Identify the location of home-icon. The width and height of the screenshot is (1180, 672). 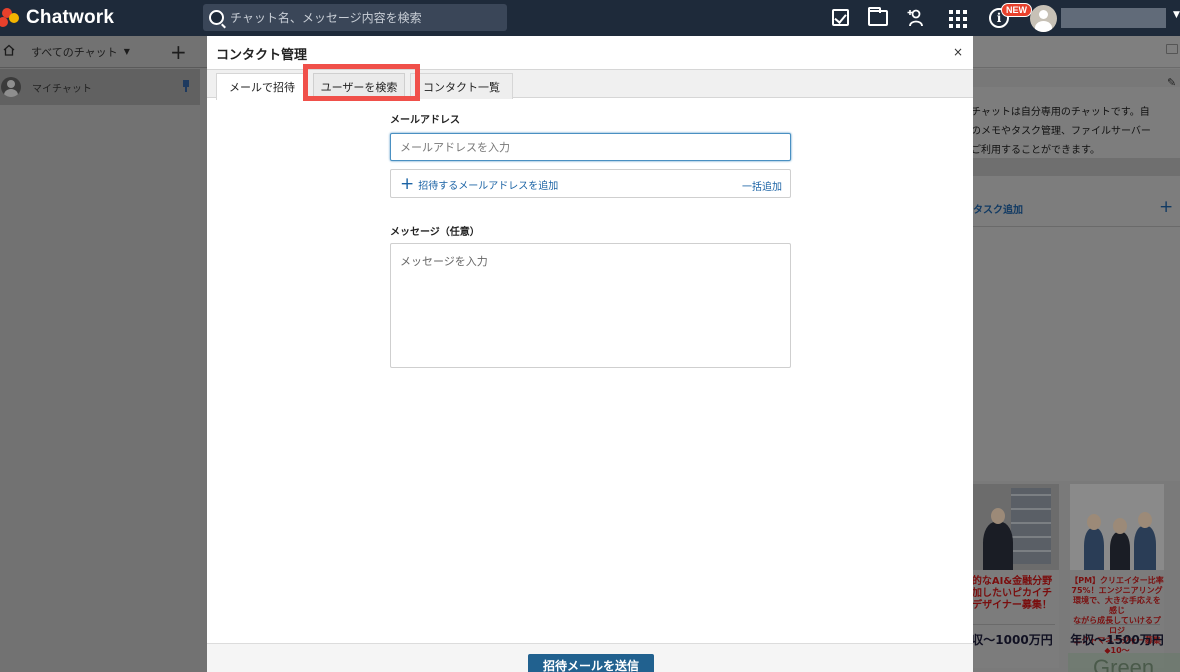
(12, 52).